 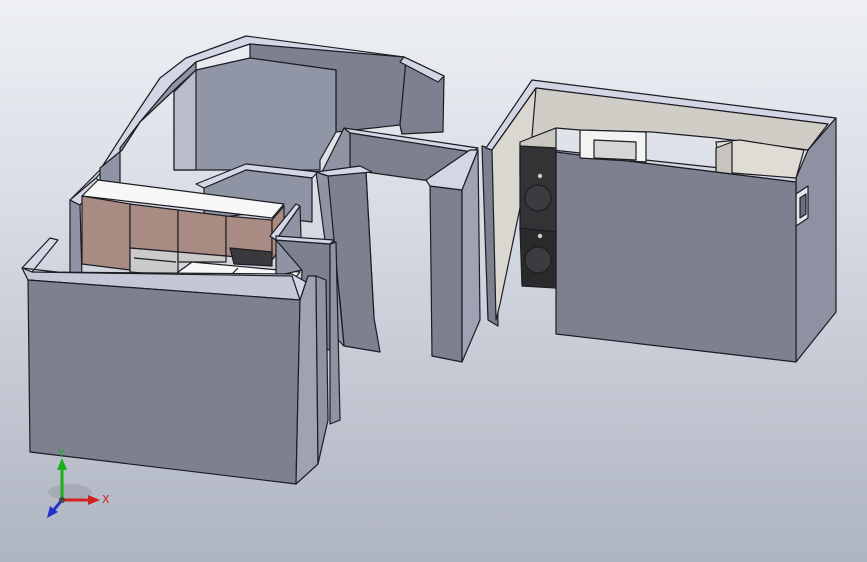 What do you see at coordinates (538, 217) in the screenshot?
I see `washer-dryer-stack` at bounding box center [538, 217].